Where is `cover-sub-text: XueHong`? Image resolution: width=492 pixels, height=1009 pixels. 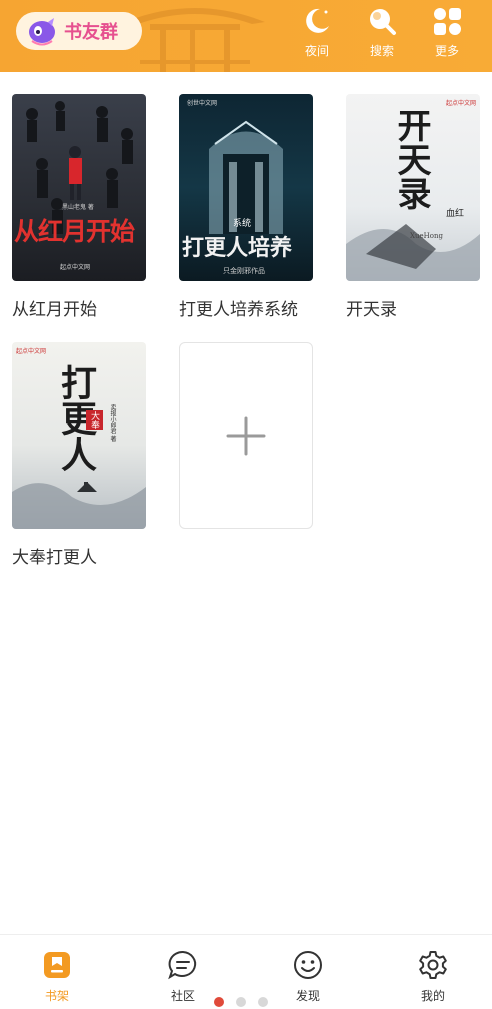 cover-sub-text: XueHong is located at coordinates (426, 236).